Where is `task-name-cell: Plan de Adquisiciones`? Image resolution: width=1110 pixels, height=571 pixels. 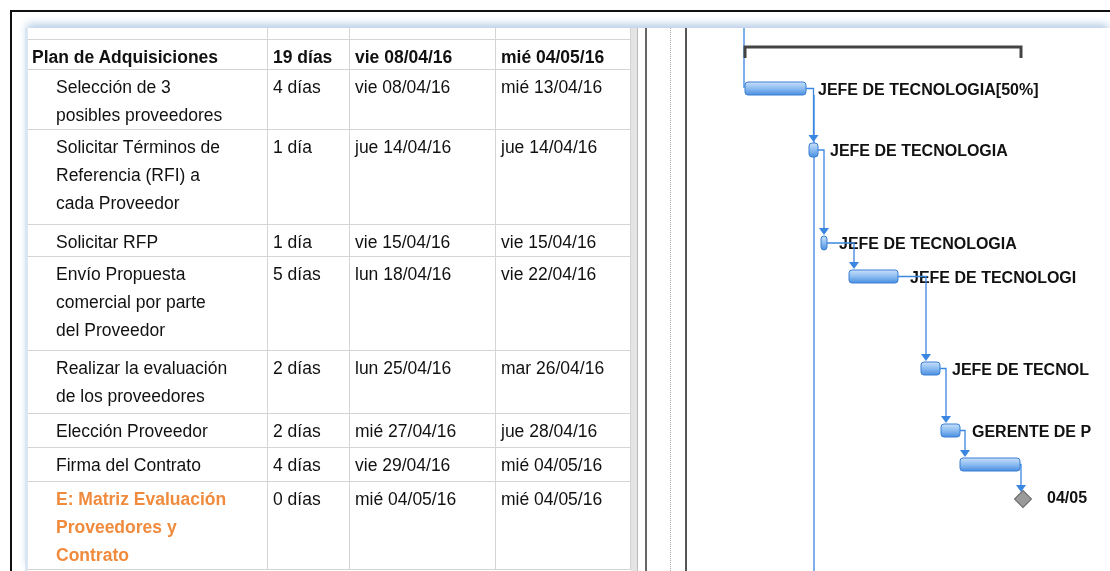
task-name-cell: Plan de Adquisiciones is located at coordinates (148, 55).